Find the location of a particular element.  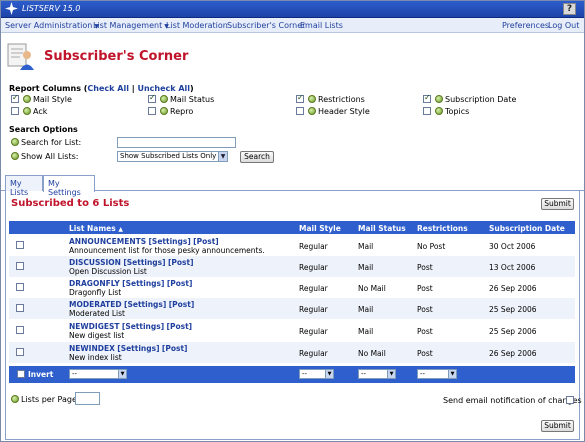

search-button: Search is located at coordinates (257, 157).